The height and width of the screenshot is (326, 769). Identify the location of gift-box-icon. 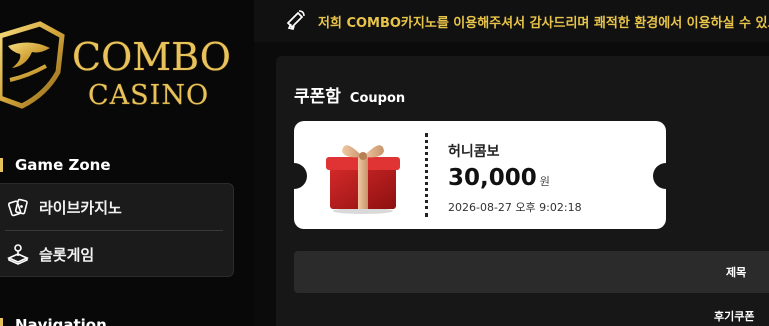
(363, 175).